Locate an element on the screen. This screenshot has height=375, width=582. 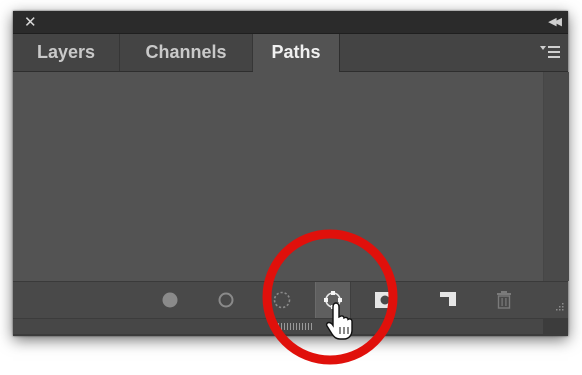
fill-path-button is located at coordinates (170, 300).